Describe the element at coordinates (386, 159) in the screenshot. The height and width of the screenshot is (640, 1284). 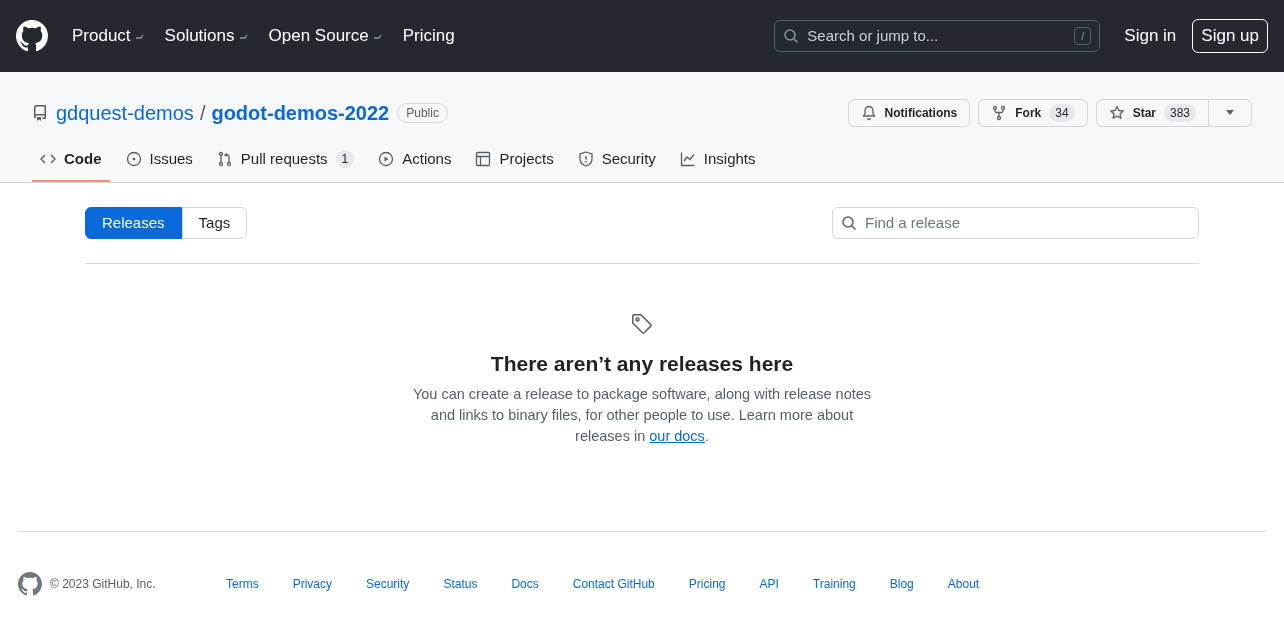
I see `play-circle-icon` at that location.